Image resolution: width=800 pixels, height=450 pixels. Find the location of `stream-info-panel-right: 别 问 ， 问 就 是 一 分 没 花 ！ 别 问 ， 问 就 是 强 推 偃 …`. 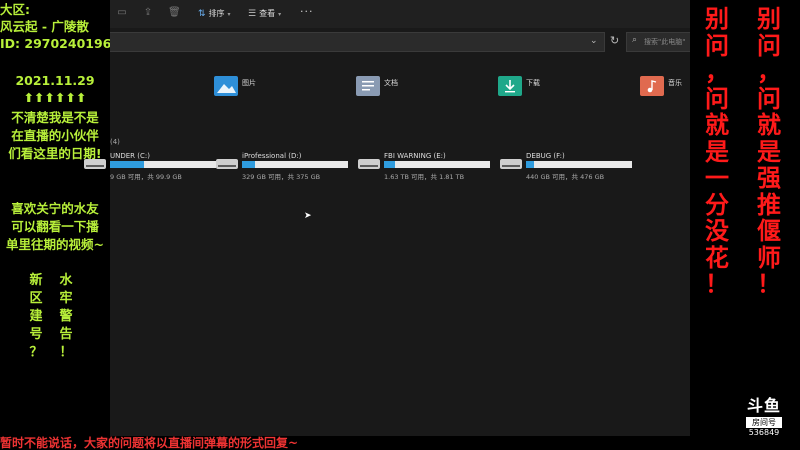

stream-info-panel-right: 别 问 ， 问 就 是 一 分 没 花 ！ 别 问 ， 问 就 是 强 推 偃 … is located at coordinates (745, 225).